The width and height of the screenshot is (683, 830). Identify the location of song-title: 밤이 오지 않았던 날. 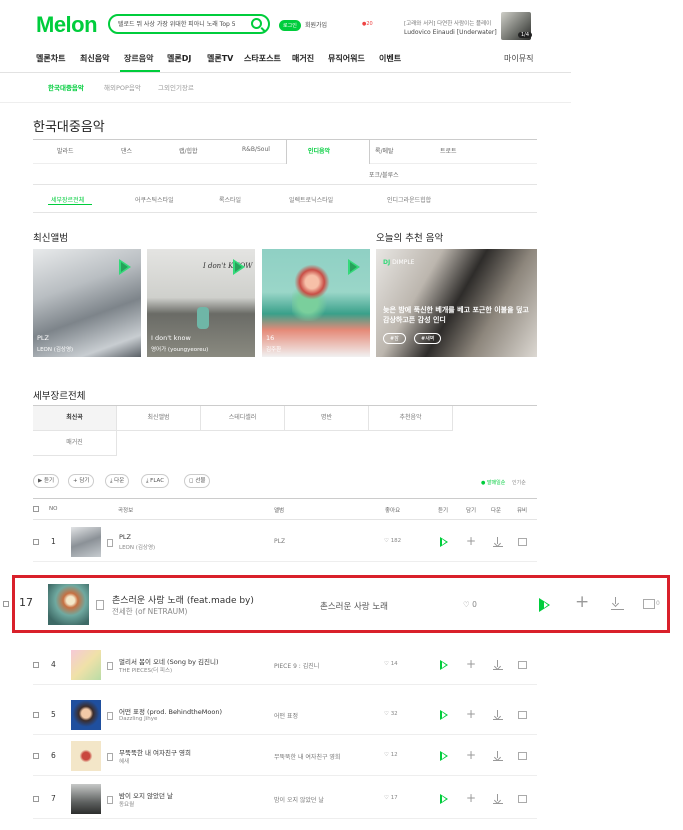
(146, 795).